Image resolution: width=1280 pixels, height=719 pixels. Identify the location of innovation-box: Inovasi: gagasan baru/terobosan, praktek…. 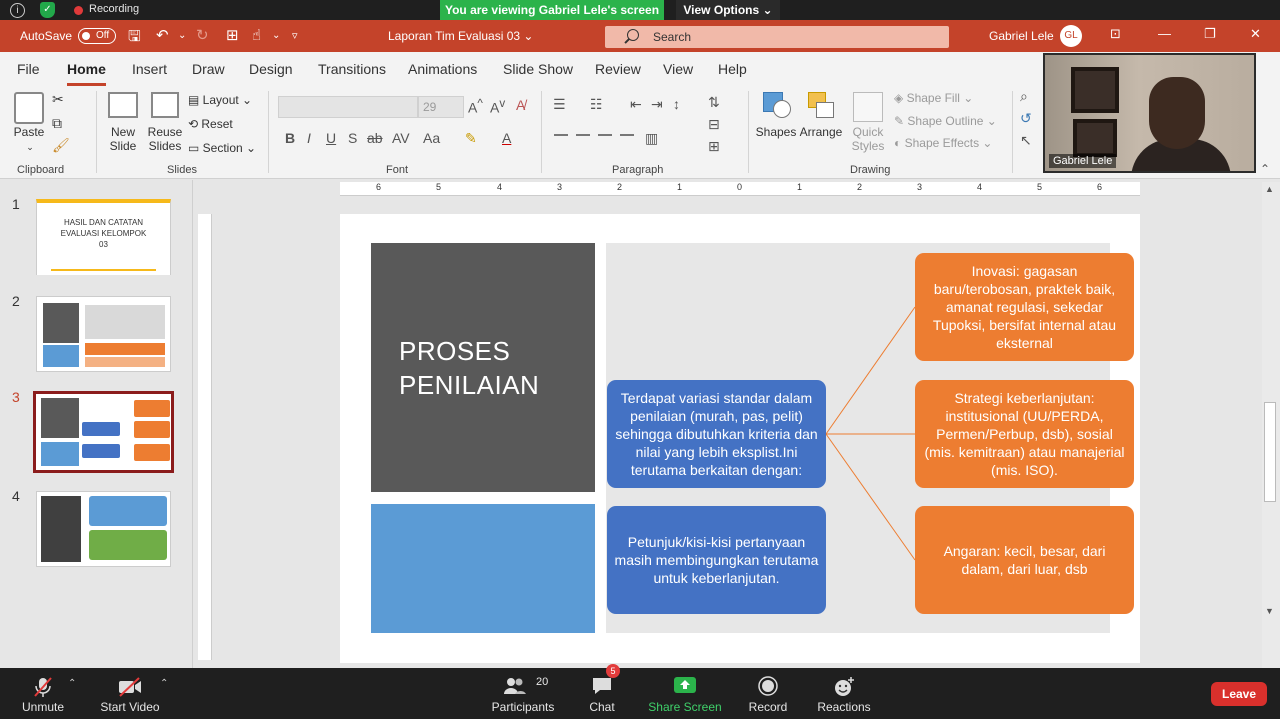
(1024, 307).